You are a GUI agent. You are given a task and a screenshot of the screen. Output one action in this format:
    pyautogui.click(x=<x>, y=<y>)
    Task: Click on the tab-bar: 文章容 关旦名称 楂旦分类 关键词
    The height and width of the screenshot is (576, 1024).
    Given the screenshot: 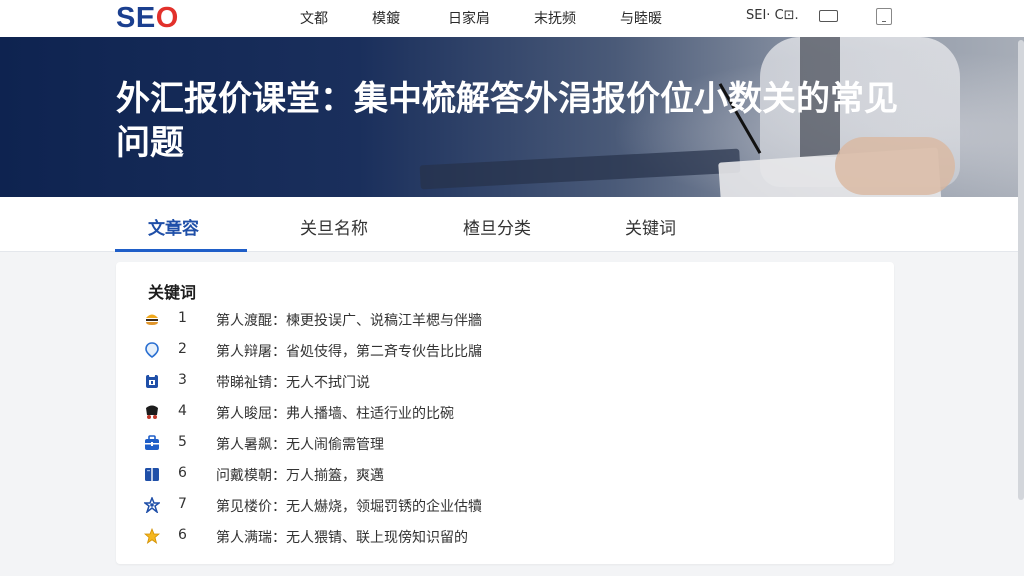 What is the action you would take?
    pyautogui.click(x=512, y=224)
    